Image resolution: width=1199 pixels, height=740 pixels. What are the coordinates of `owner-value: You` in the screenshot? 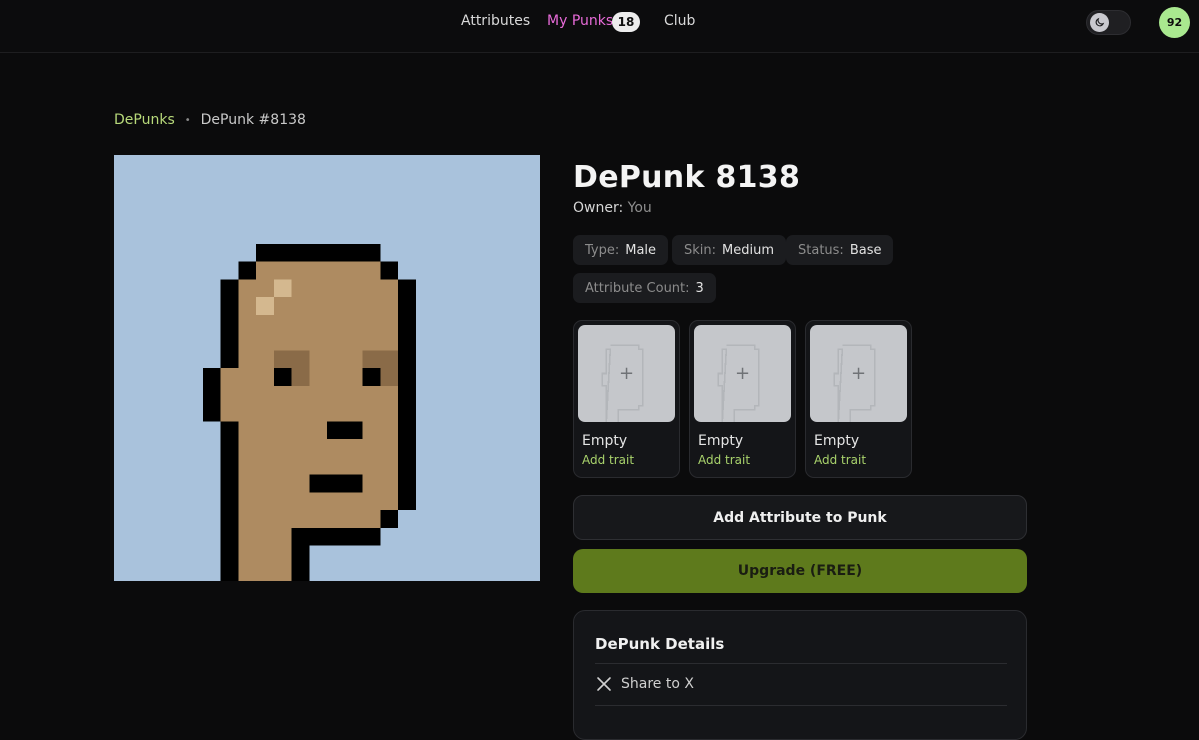 It's located at (639, 208).